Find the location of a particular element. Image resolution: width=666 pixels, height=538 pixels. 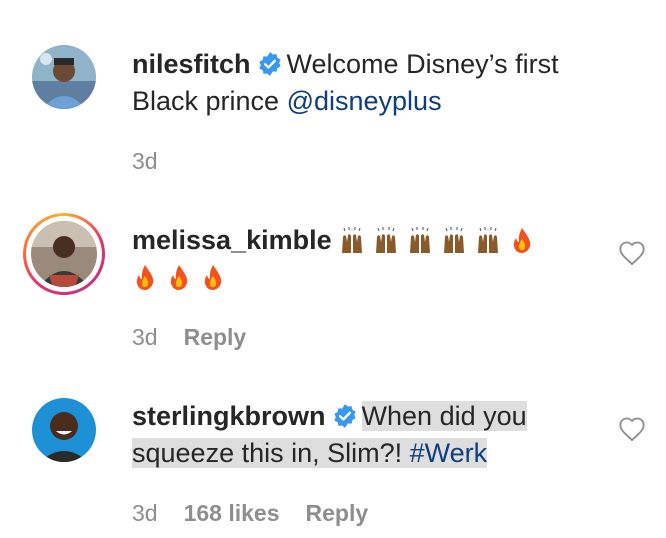

likes-count: 168 likes is located at coordinates (232, 513).